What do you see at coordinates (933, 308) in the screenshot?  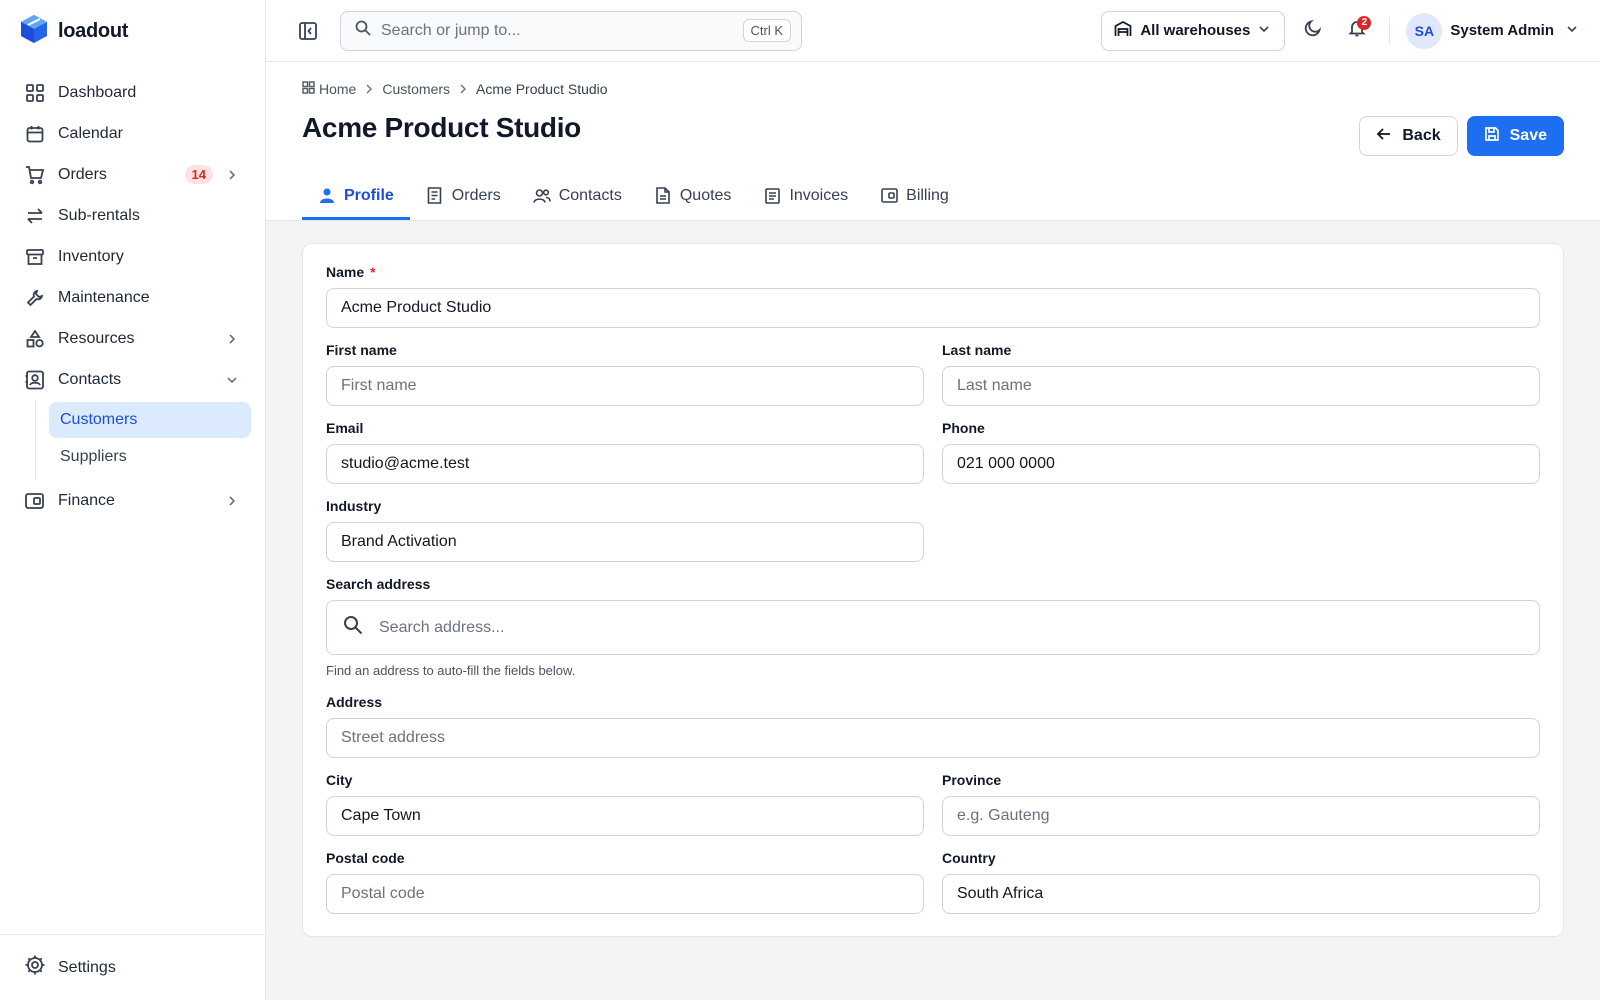 I see `name-input: Acme Product Studio` at bounding box center [933, 308].